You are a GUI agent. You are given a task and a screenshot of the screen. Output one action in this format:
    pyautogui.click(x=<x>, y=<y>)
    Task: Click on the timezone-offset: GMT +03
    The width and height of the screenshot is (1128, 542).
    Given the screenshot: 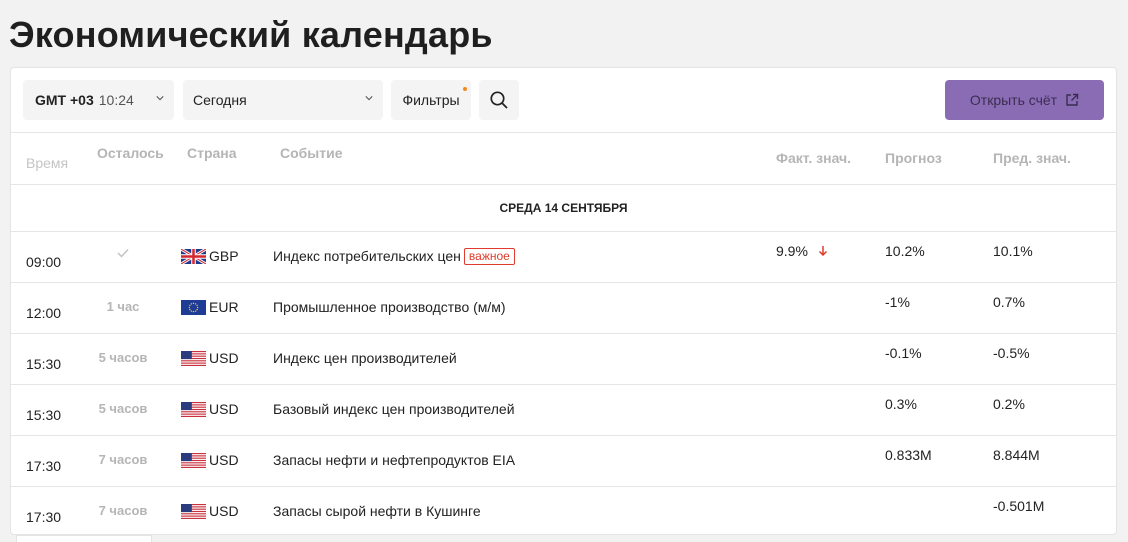 What is the action you would take?
    pyautogui.click(x=64, y=100)
    